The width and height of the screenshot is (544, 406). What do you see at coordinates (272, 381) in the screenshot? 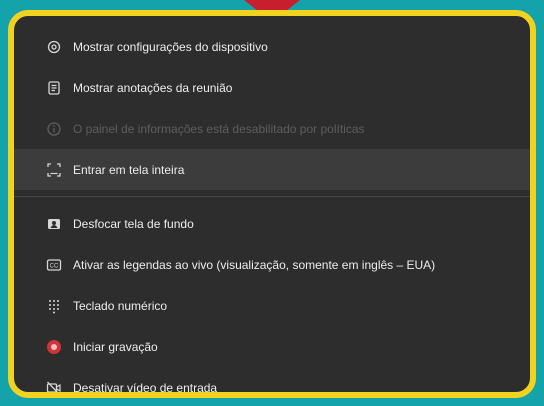
I see `menu-item-disable-incoming-video: Desativar vídeo de entrada` at bounding box center [272, 381].